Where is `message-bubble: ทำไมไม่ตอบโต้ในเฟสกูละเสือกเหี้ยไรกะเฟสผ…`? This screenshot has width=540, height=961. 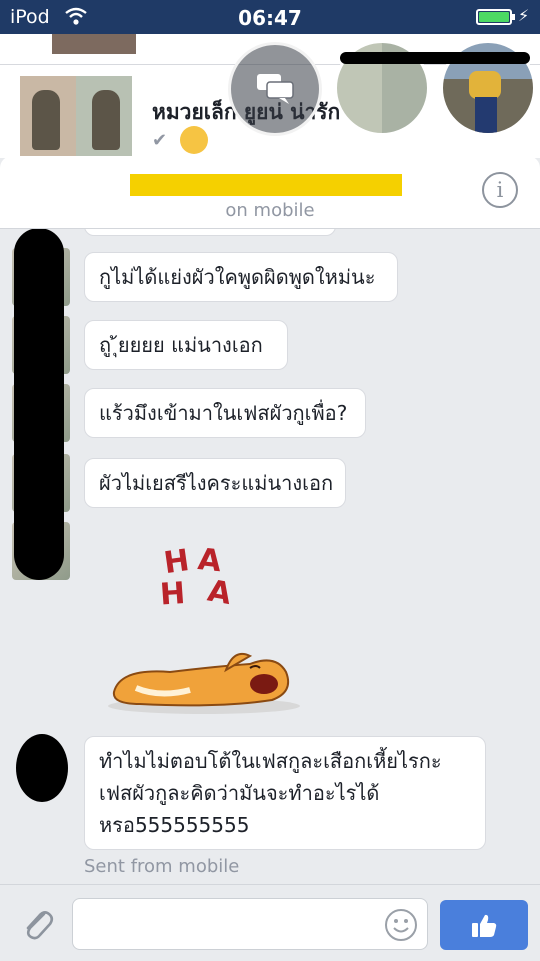
message-bubble: ทำไมไม่ตอบโต้ในเฟสกูละเสือกเหี้ยไรกะเฟสผ… is located at coordinates (285, 793).